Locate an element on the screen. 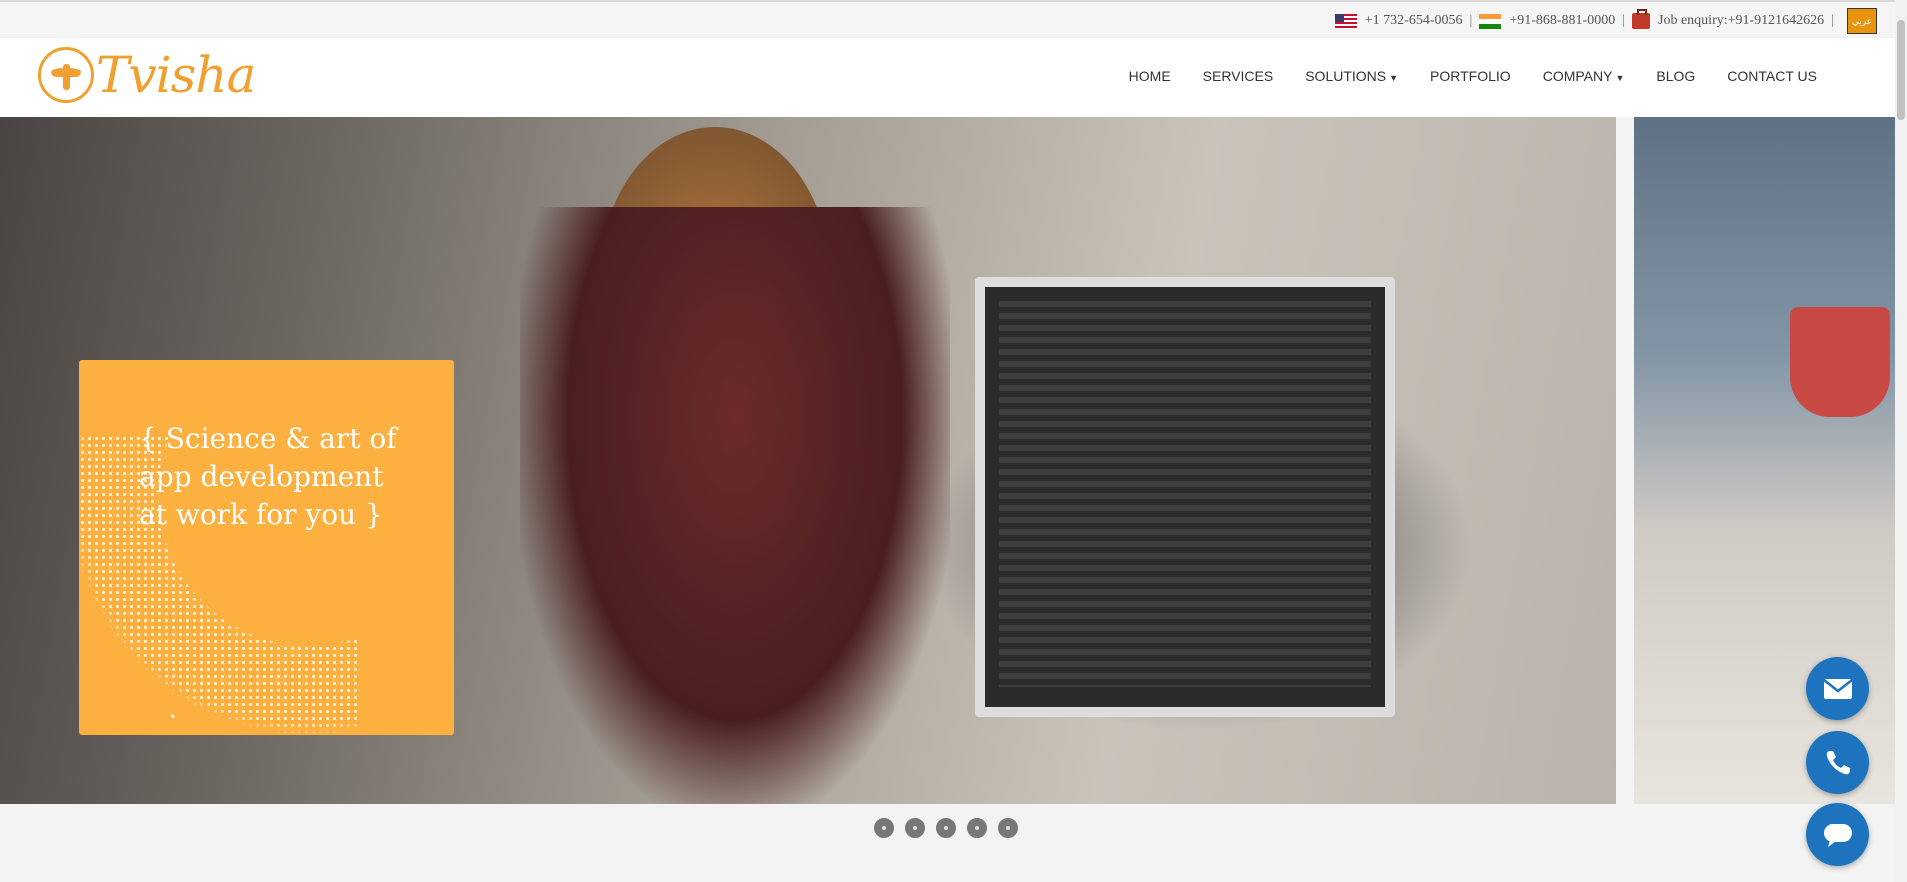 This screenshot has height=882, width=1907. nav-label: COMPANY is located at coordinates (1577, 76).